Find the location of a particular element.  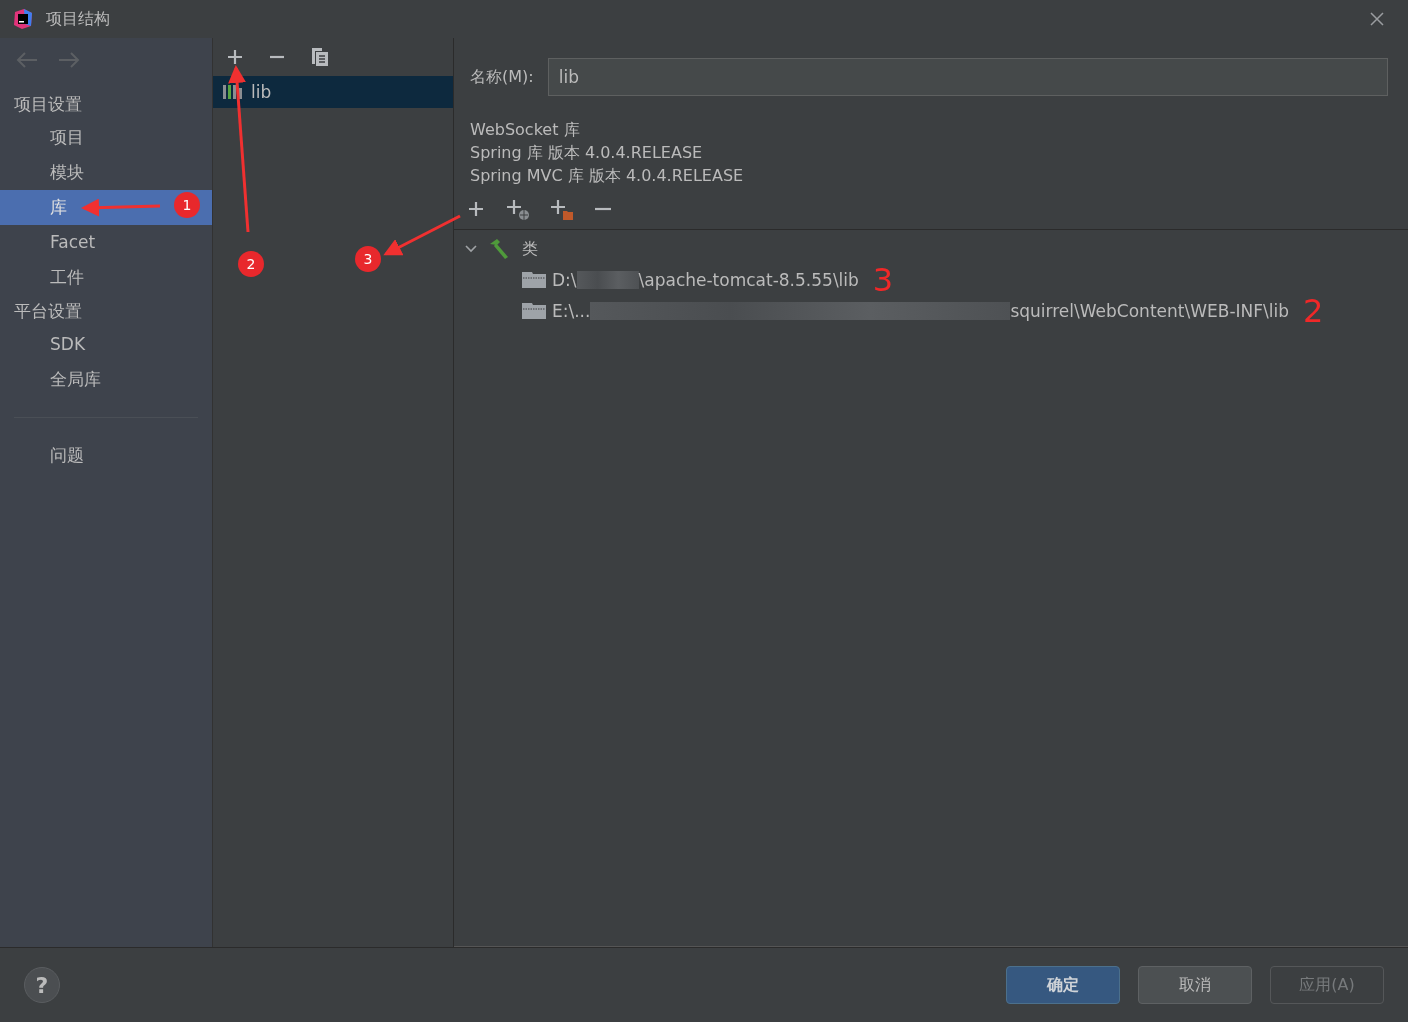

name-label: 名称(M): is located at coordinates (502, 77).